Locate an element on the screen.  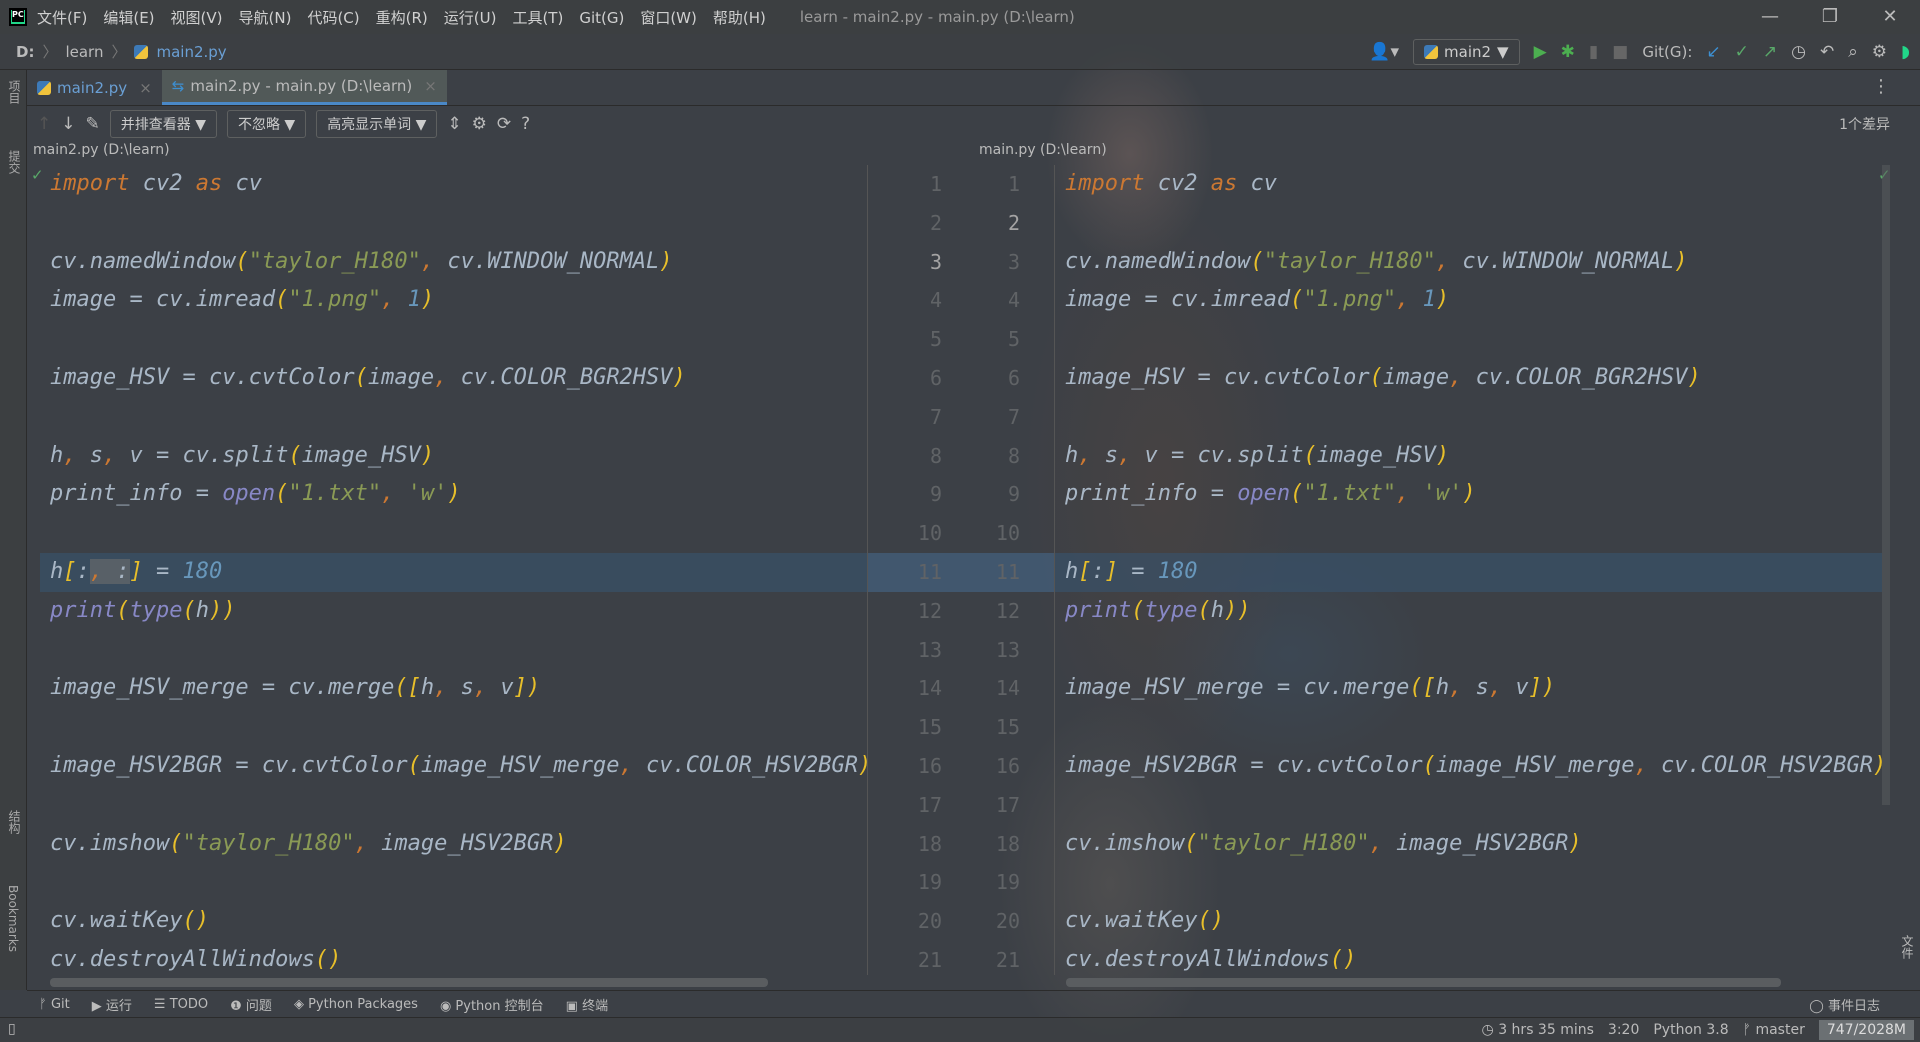
tool-window-button: ᚠ Git is located at coordinates (54, 1004).